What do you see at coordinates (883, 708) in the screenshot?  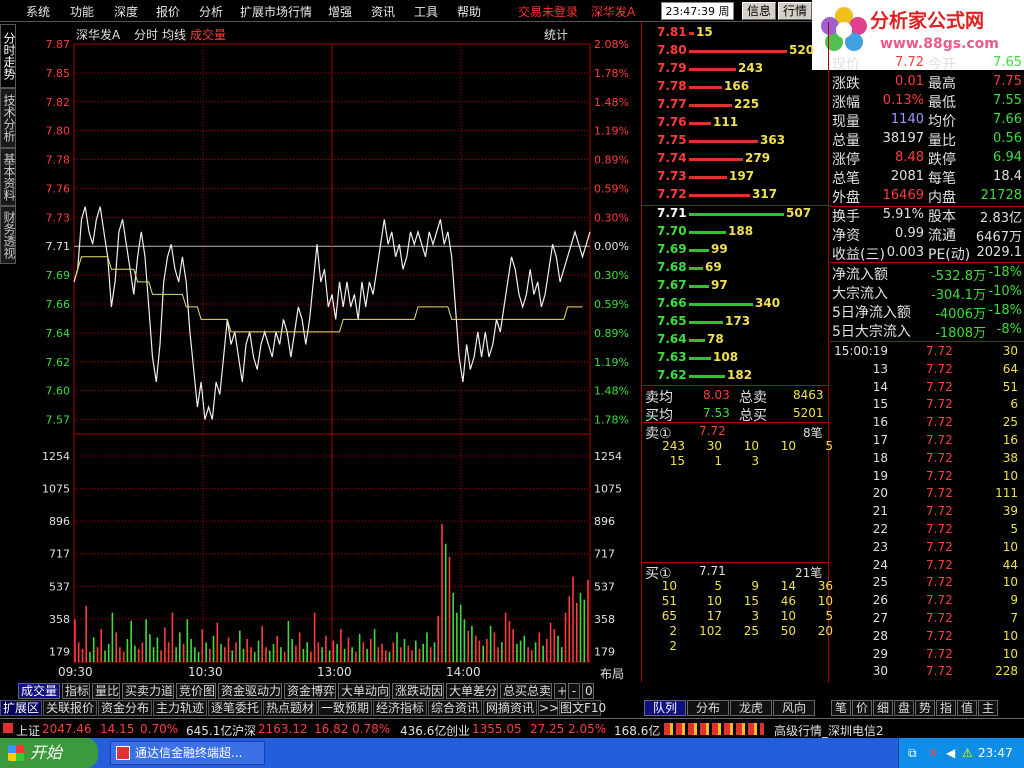 I see `right-panel-tab: 细` at bounding box center [883, 708].